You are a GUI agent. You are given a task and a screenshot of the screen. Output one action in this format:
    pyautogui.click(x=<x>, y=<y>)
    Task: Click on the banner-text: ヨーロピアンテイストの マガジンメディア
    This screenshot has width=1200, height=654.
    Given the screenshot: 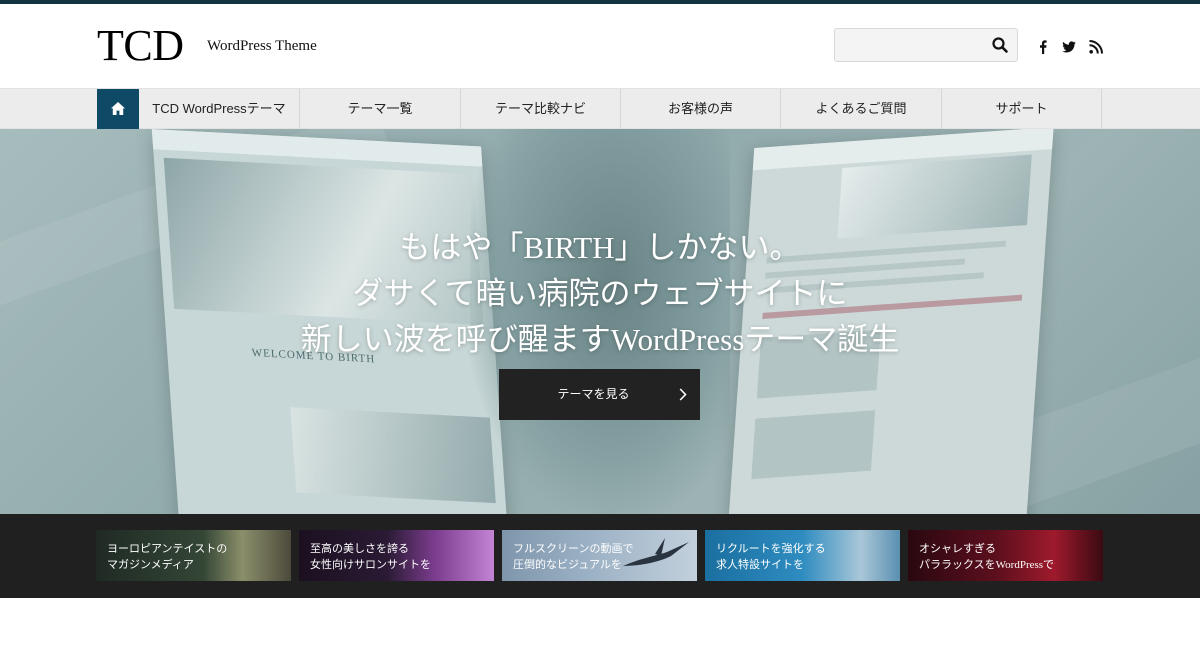 What is the action you would take?
    pyautogui.click(x=167, y=557)
    